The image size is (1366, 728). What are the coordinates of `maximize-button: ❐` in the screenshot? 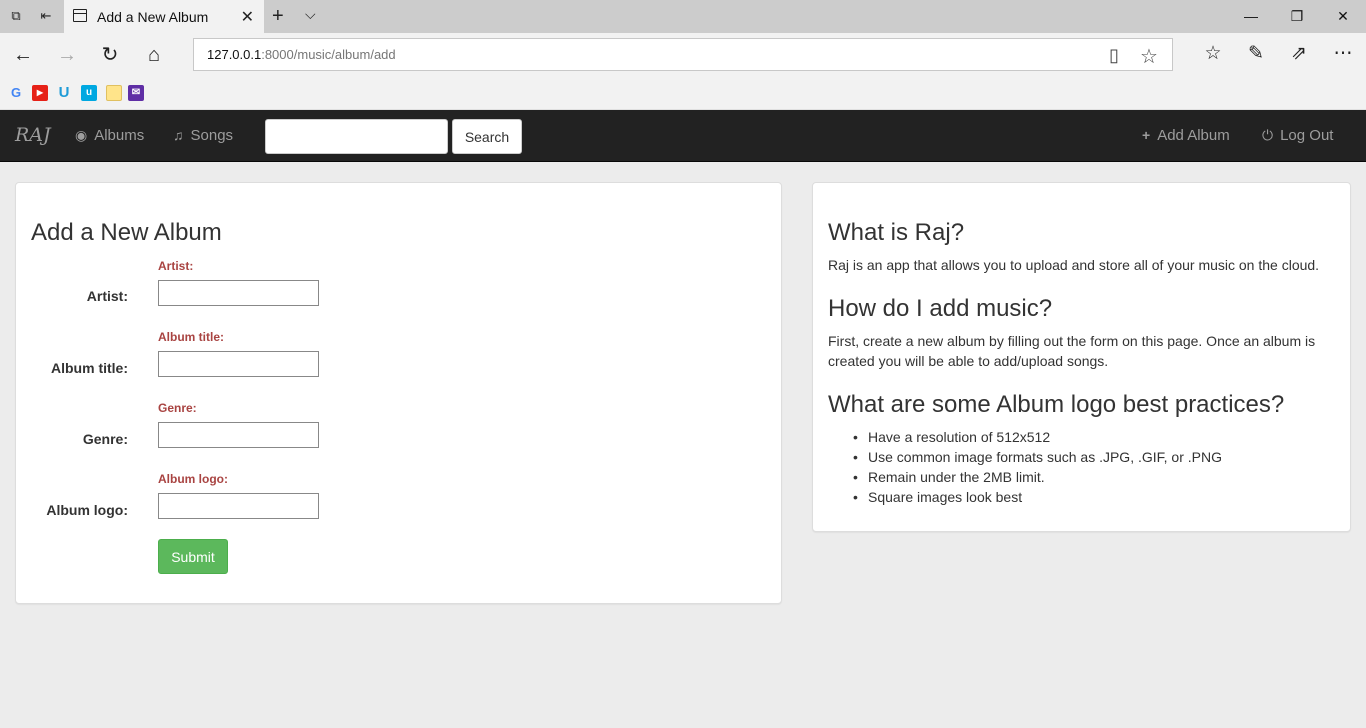 It's located at (1297, 16).